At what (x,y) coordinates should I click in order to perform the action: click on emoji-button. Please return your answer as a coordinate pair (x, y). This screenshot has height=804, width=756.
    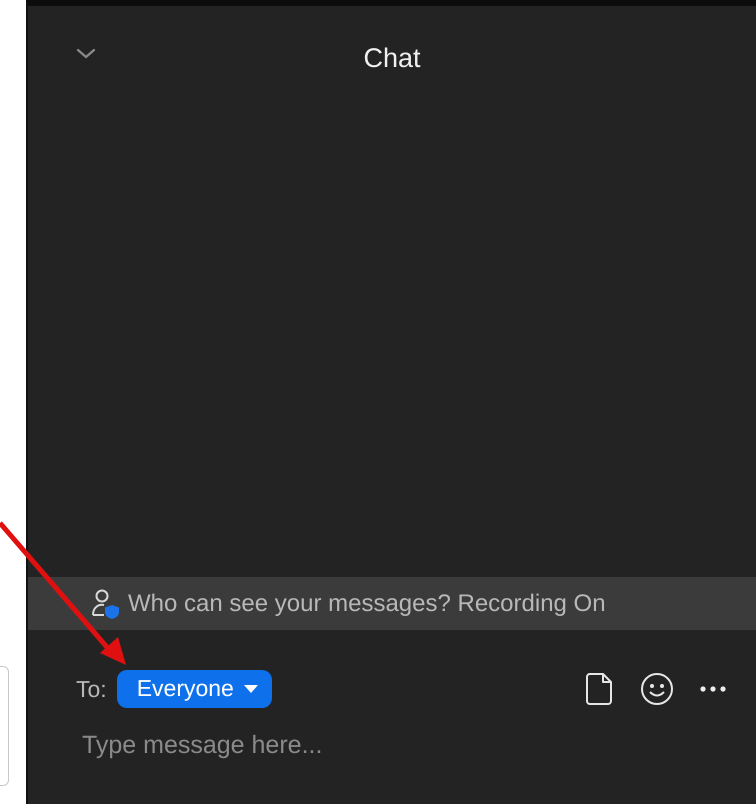
    Looking at the image, I should click on (657, 689).